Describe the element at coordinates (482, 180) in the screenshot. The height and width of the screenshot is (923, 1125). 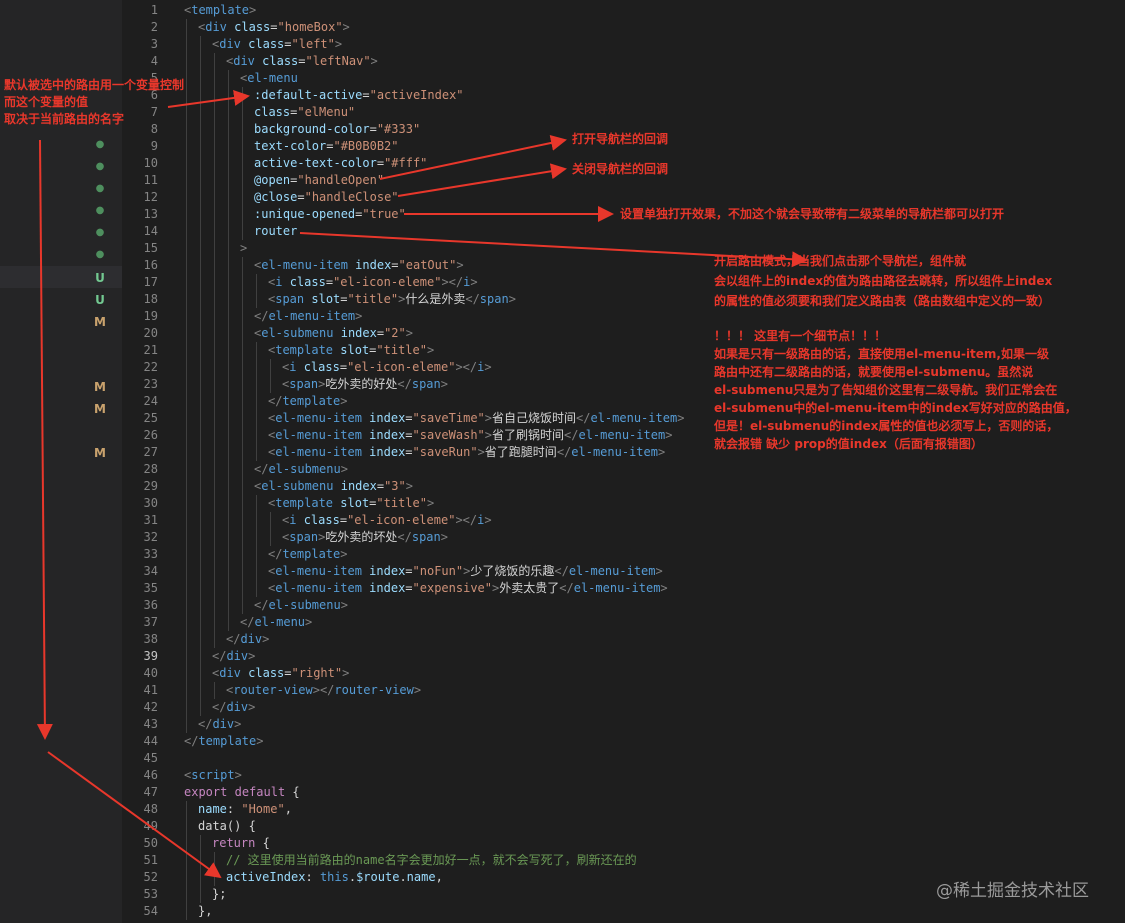
I see `arrow-close` at that location.